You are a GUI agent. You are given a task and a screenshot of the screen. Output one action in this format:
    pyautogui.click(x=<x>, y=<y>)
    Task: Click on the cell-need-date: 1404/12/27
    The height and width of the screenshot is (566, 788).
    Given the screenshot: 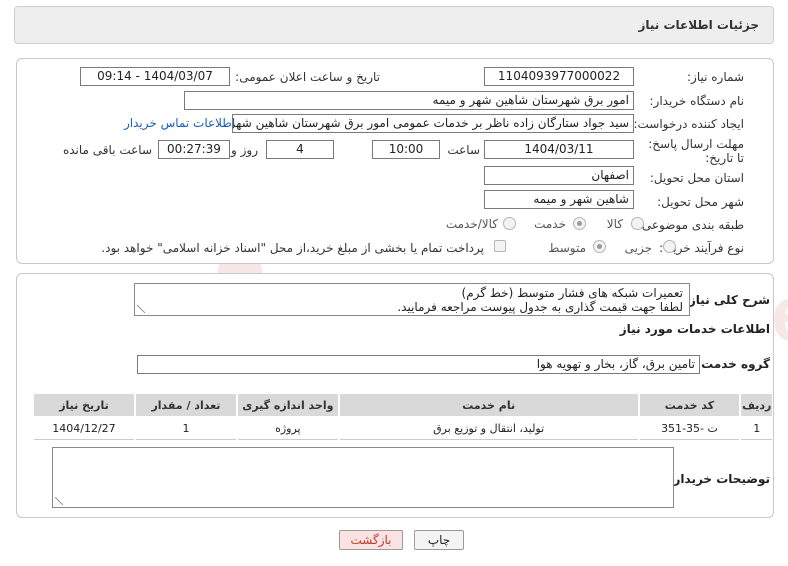 What is the action you would take?
    pyautogui.click(x=84, y=429)
    